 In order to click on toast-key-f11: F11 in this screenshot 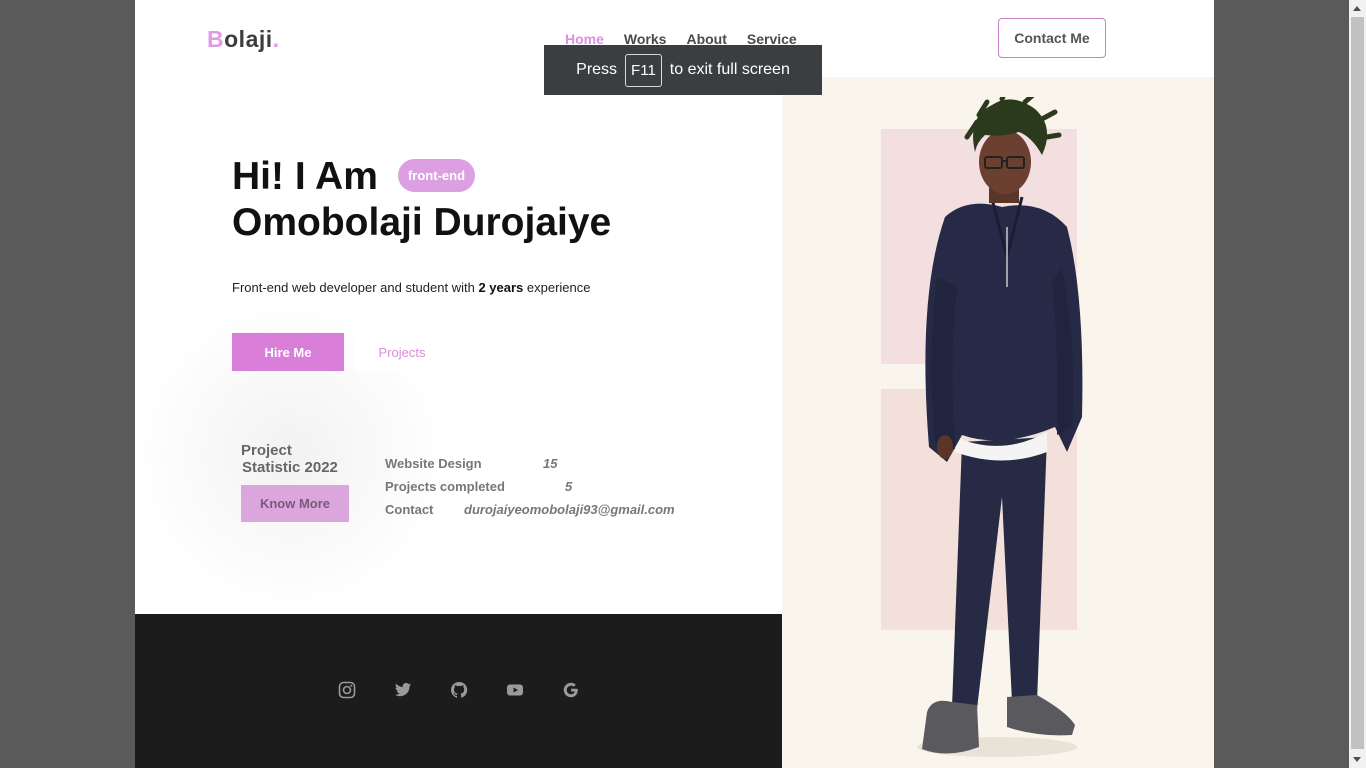, I will do `click(643, 70)`.